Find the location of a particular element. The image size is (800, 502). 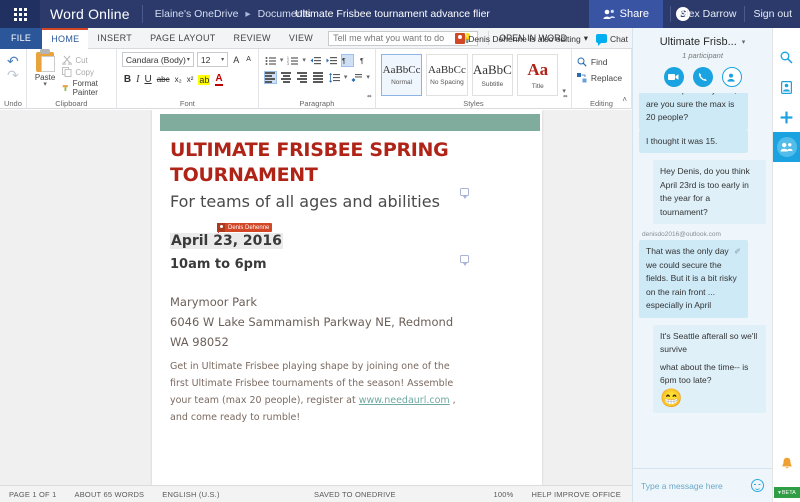

numbered-list-button: 1 2 3 is located at coordinates (292, 60).